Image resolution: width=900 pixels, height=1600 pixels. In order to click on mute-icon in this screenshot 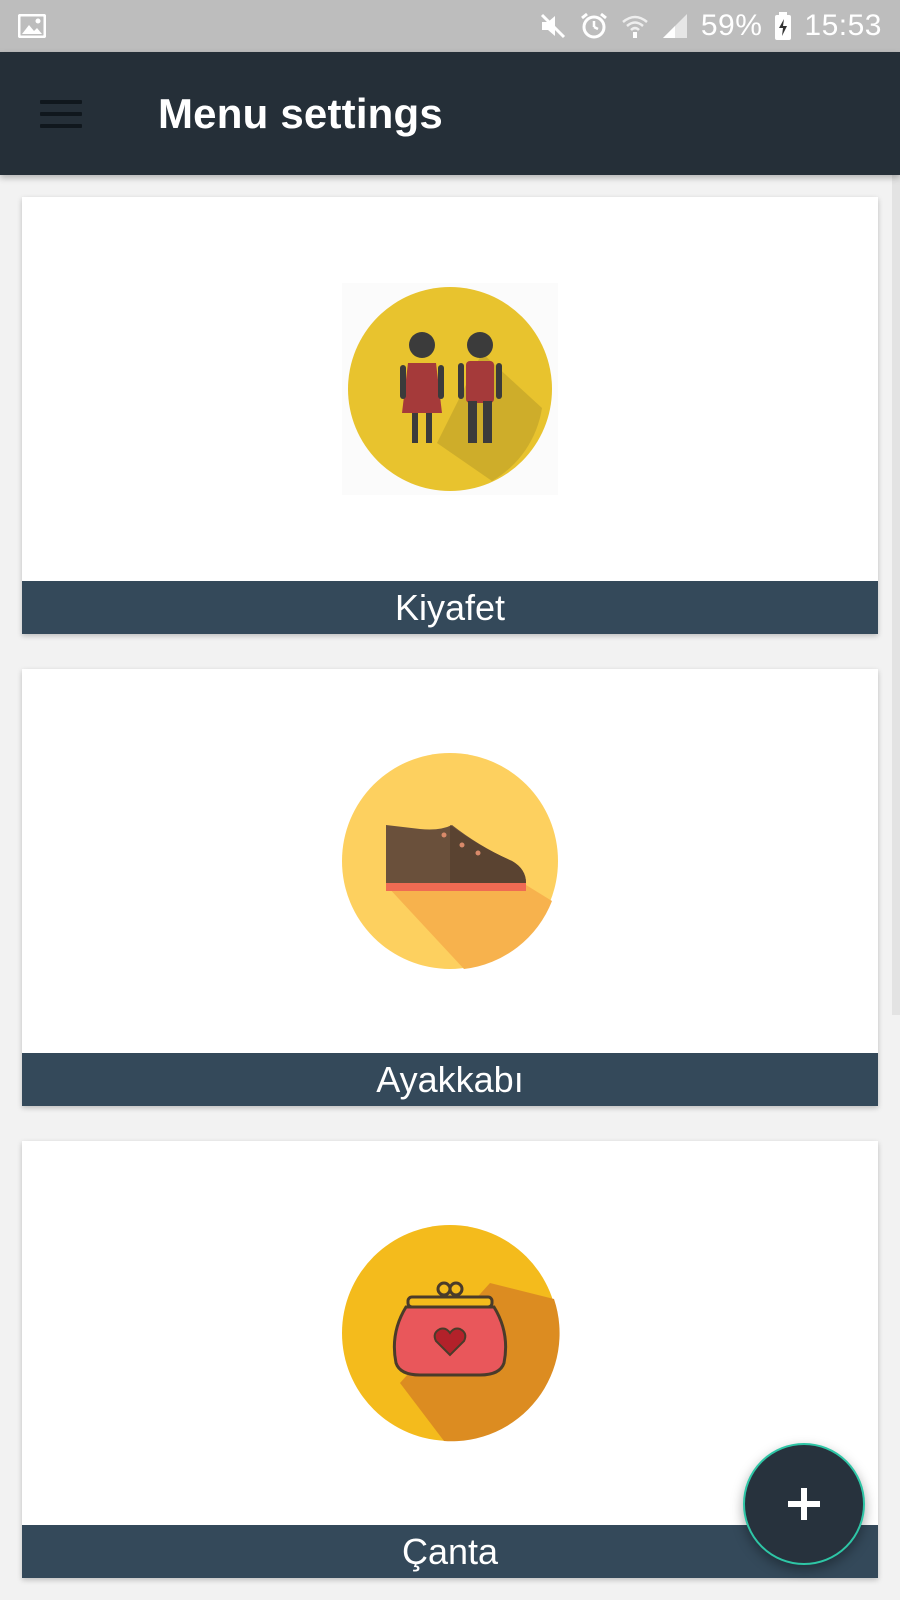, I will do `click(553, 26)`.